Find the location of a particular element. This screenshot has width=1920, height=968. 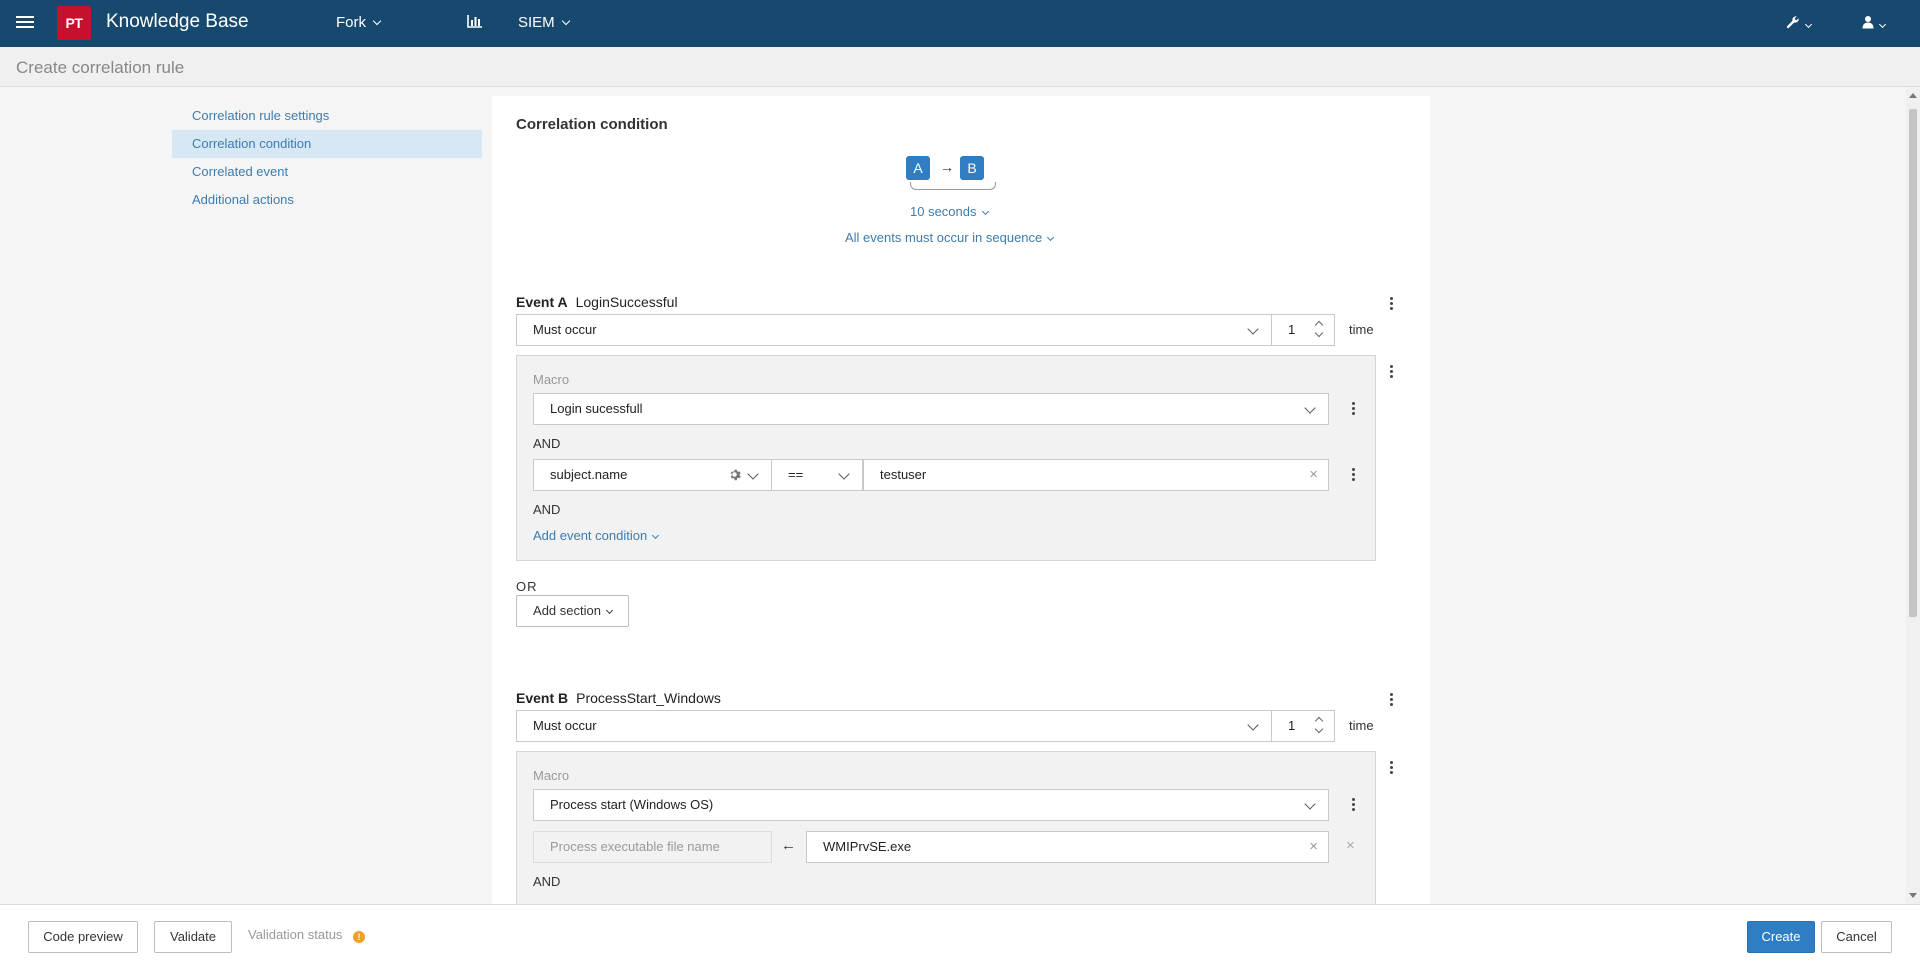

event-b-macro-select: Process start (Windows OS) is located at coordinates (931, 805).